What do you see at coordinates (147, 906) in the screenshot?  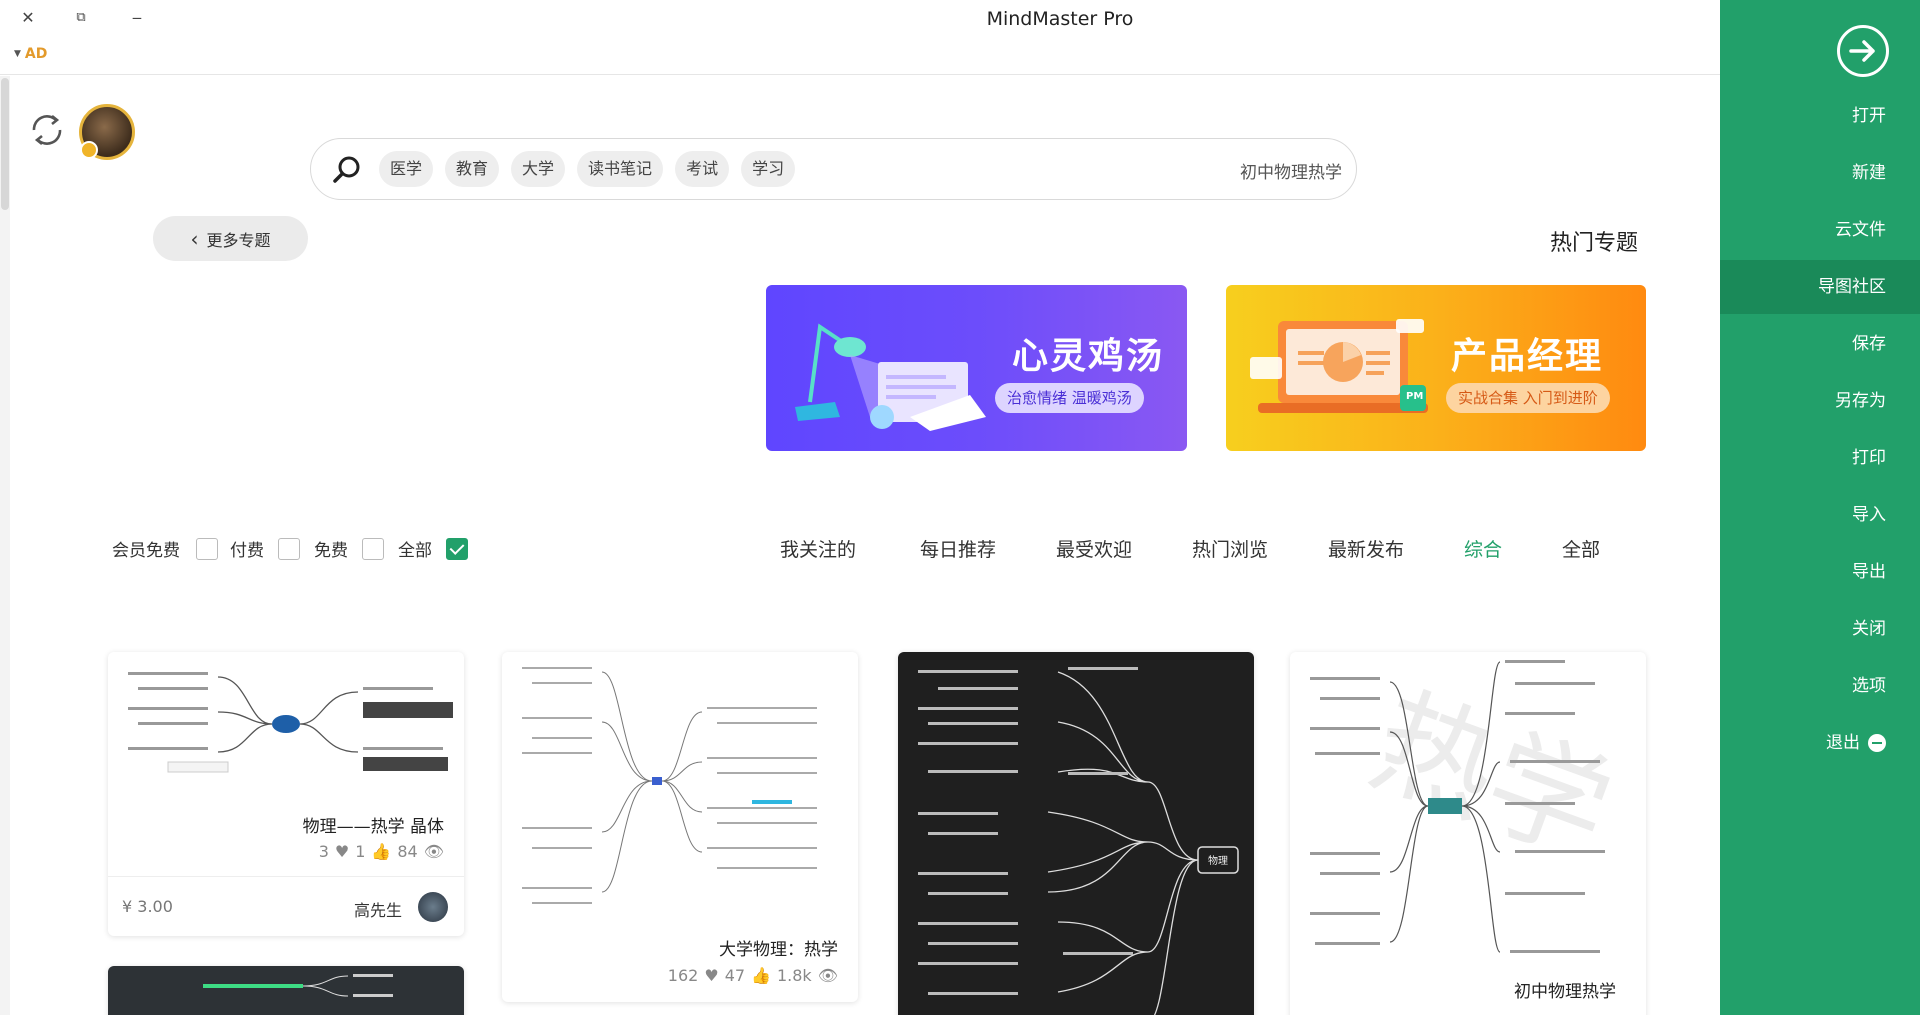 I see `price: ¥ 3.00` at bounding box center [147, 906].